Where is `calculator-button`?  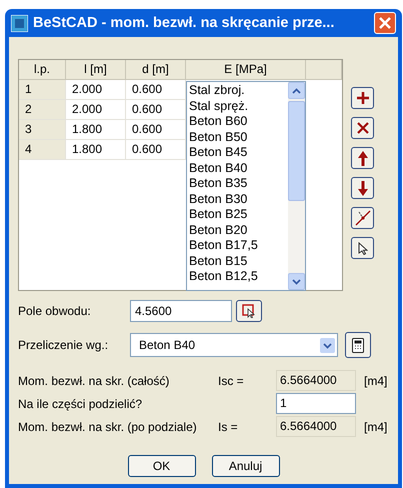
calculator-button is located at coordinates (358, 345).